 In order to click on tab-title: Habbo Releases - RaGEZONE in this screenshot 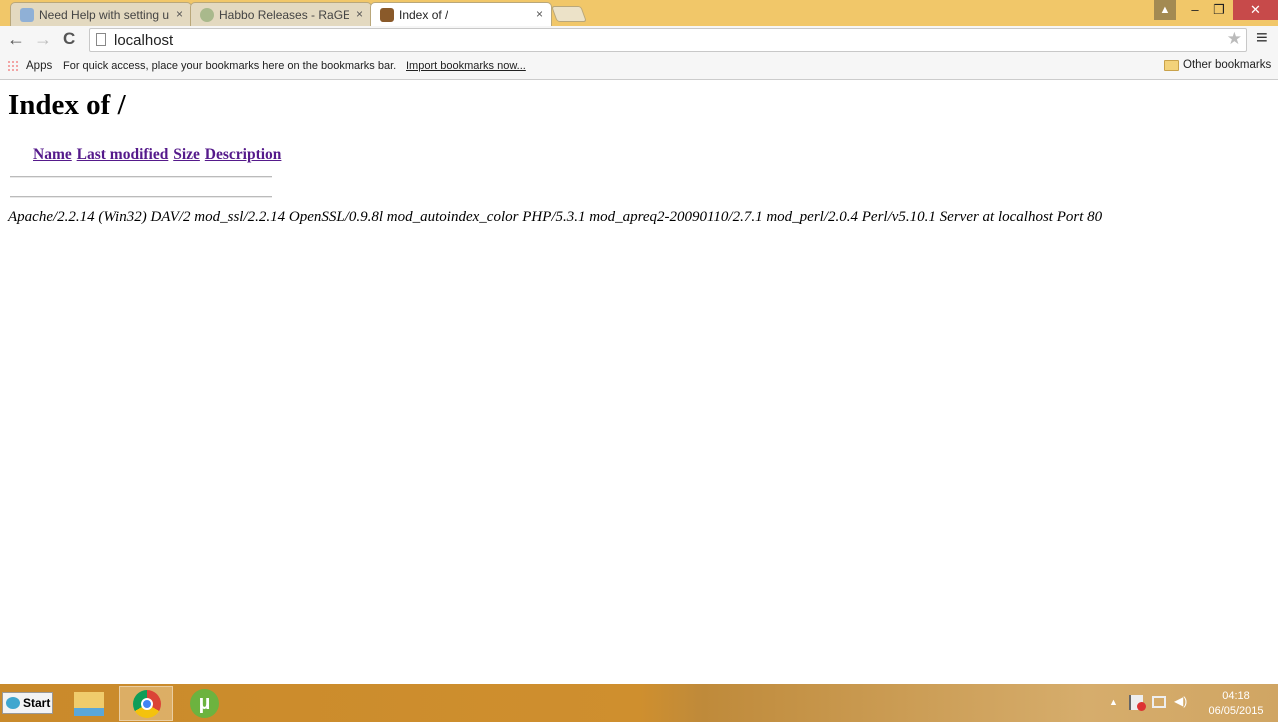, I will do `click(284, 15)`.